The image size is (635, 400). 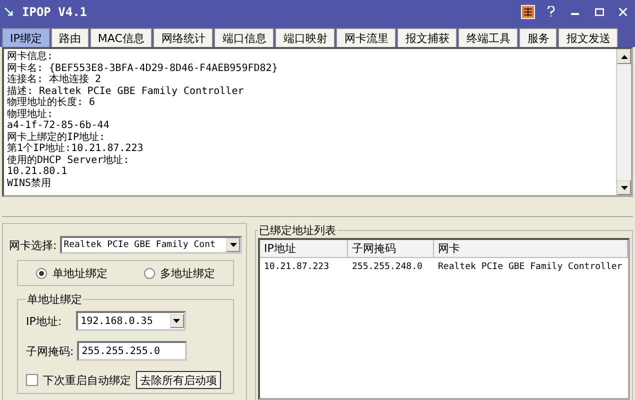 What do you see at coordinates (87, 380) in the screenshot?
I see `checkbox-label: 下次重启自动绑定` at bounding box center [87, 380].